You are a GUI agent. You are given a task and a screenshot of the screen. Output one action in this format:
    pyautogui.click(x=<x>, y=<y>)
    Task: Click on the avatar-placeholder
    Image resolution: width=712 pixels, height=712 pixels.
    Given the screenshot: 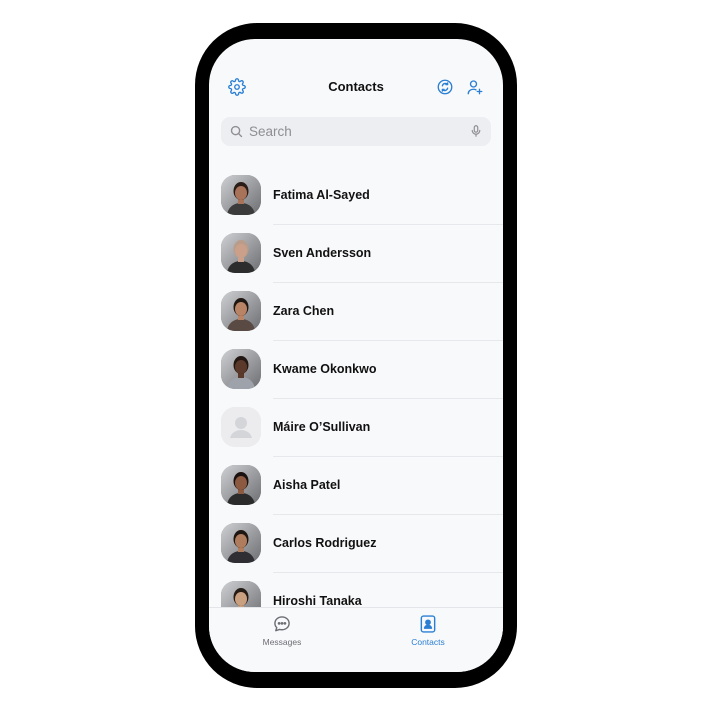 What is the action you would take?
    pyautogui.click(x=241, y=427)
    